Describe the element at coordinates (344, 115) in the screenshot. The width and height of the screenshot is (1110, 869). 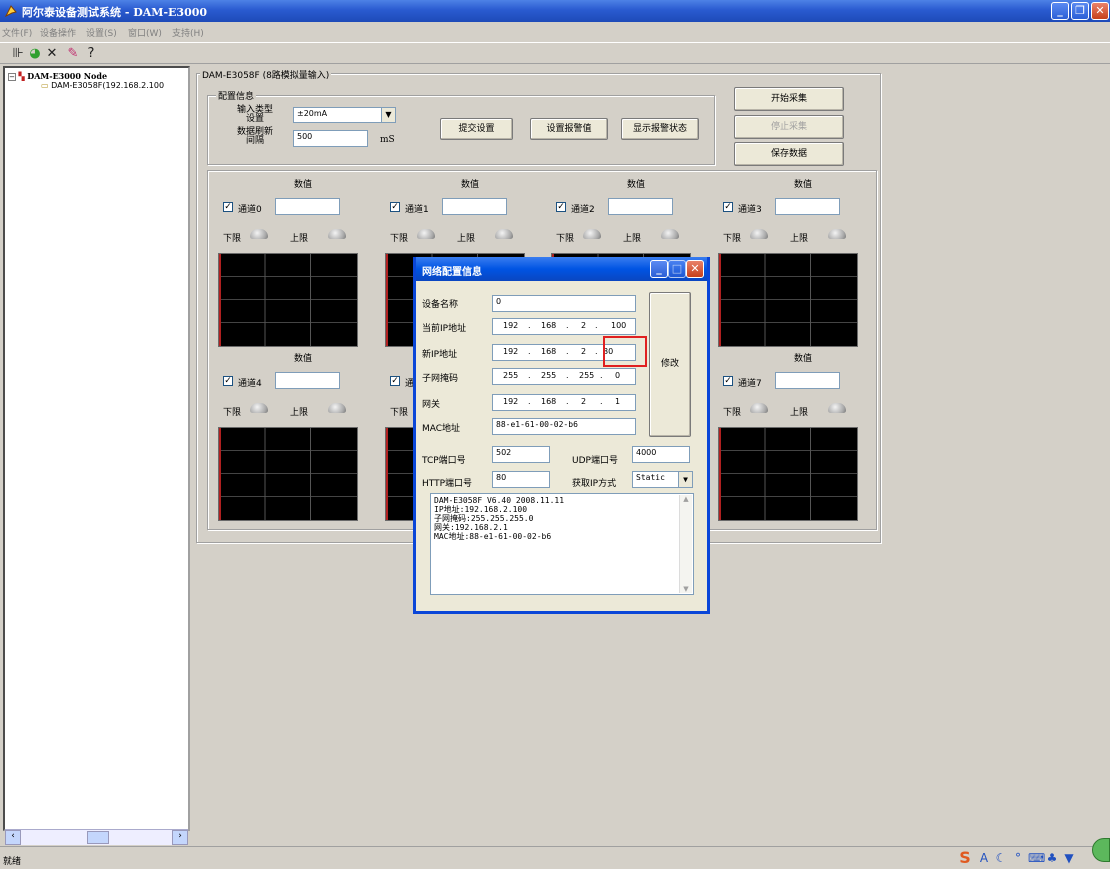
I see `input-type-select: ±20mA ▼` at that location.